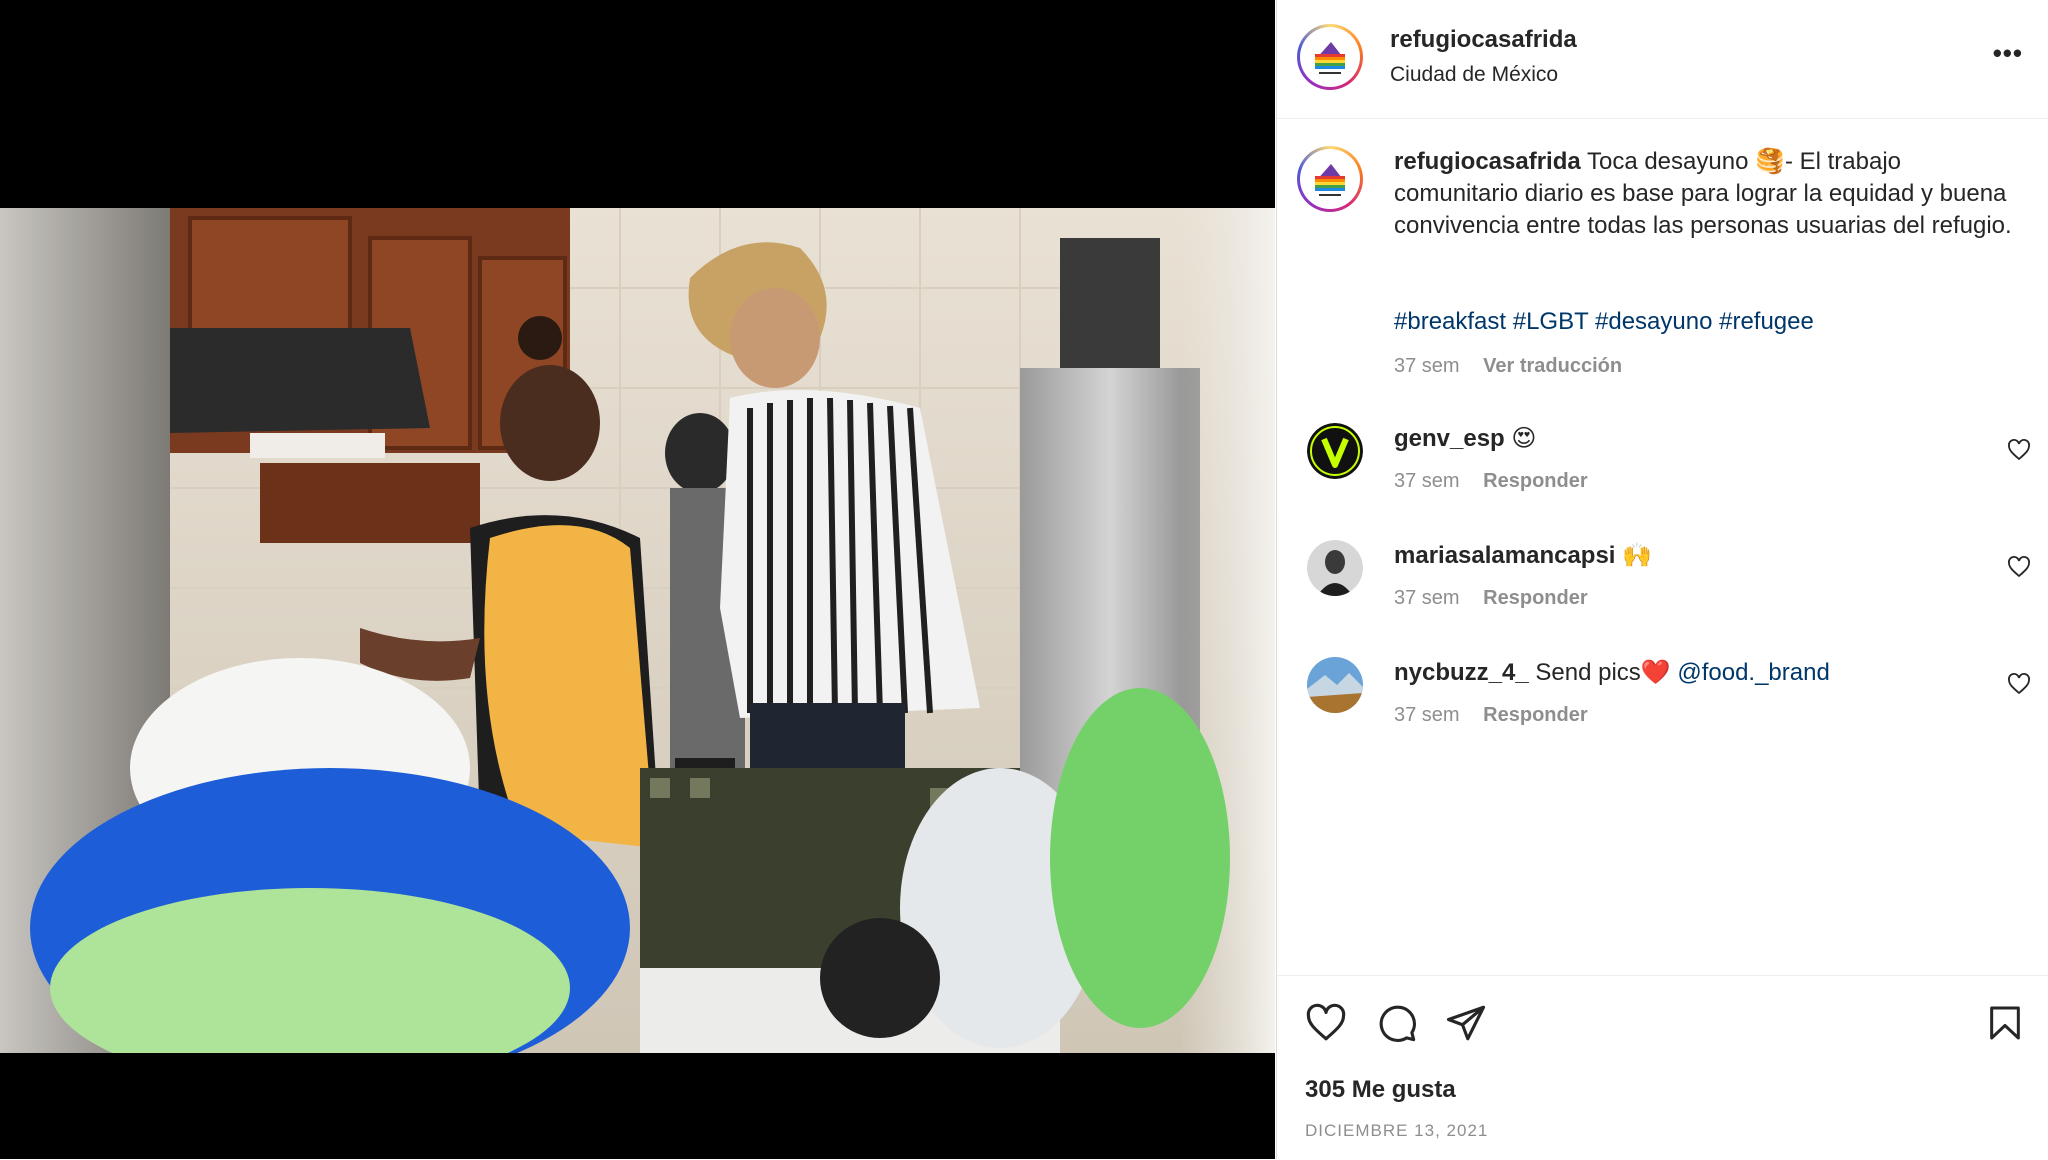  What do you see at coordinates (1380, 1090) in the screenshot?
I see `likes-count: 305 Me gusta` at bounding box center [1380, 1090].